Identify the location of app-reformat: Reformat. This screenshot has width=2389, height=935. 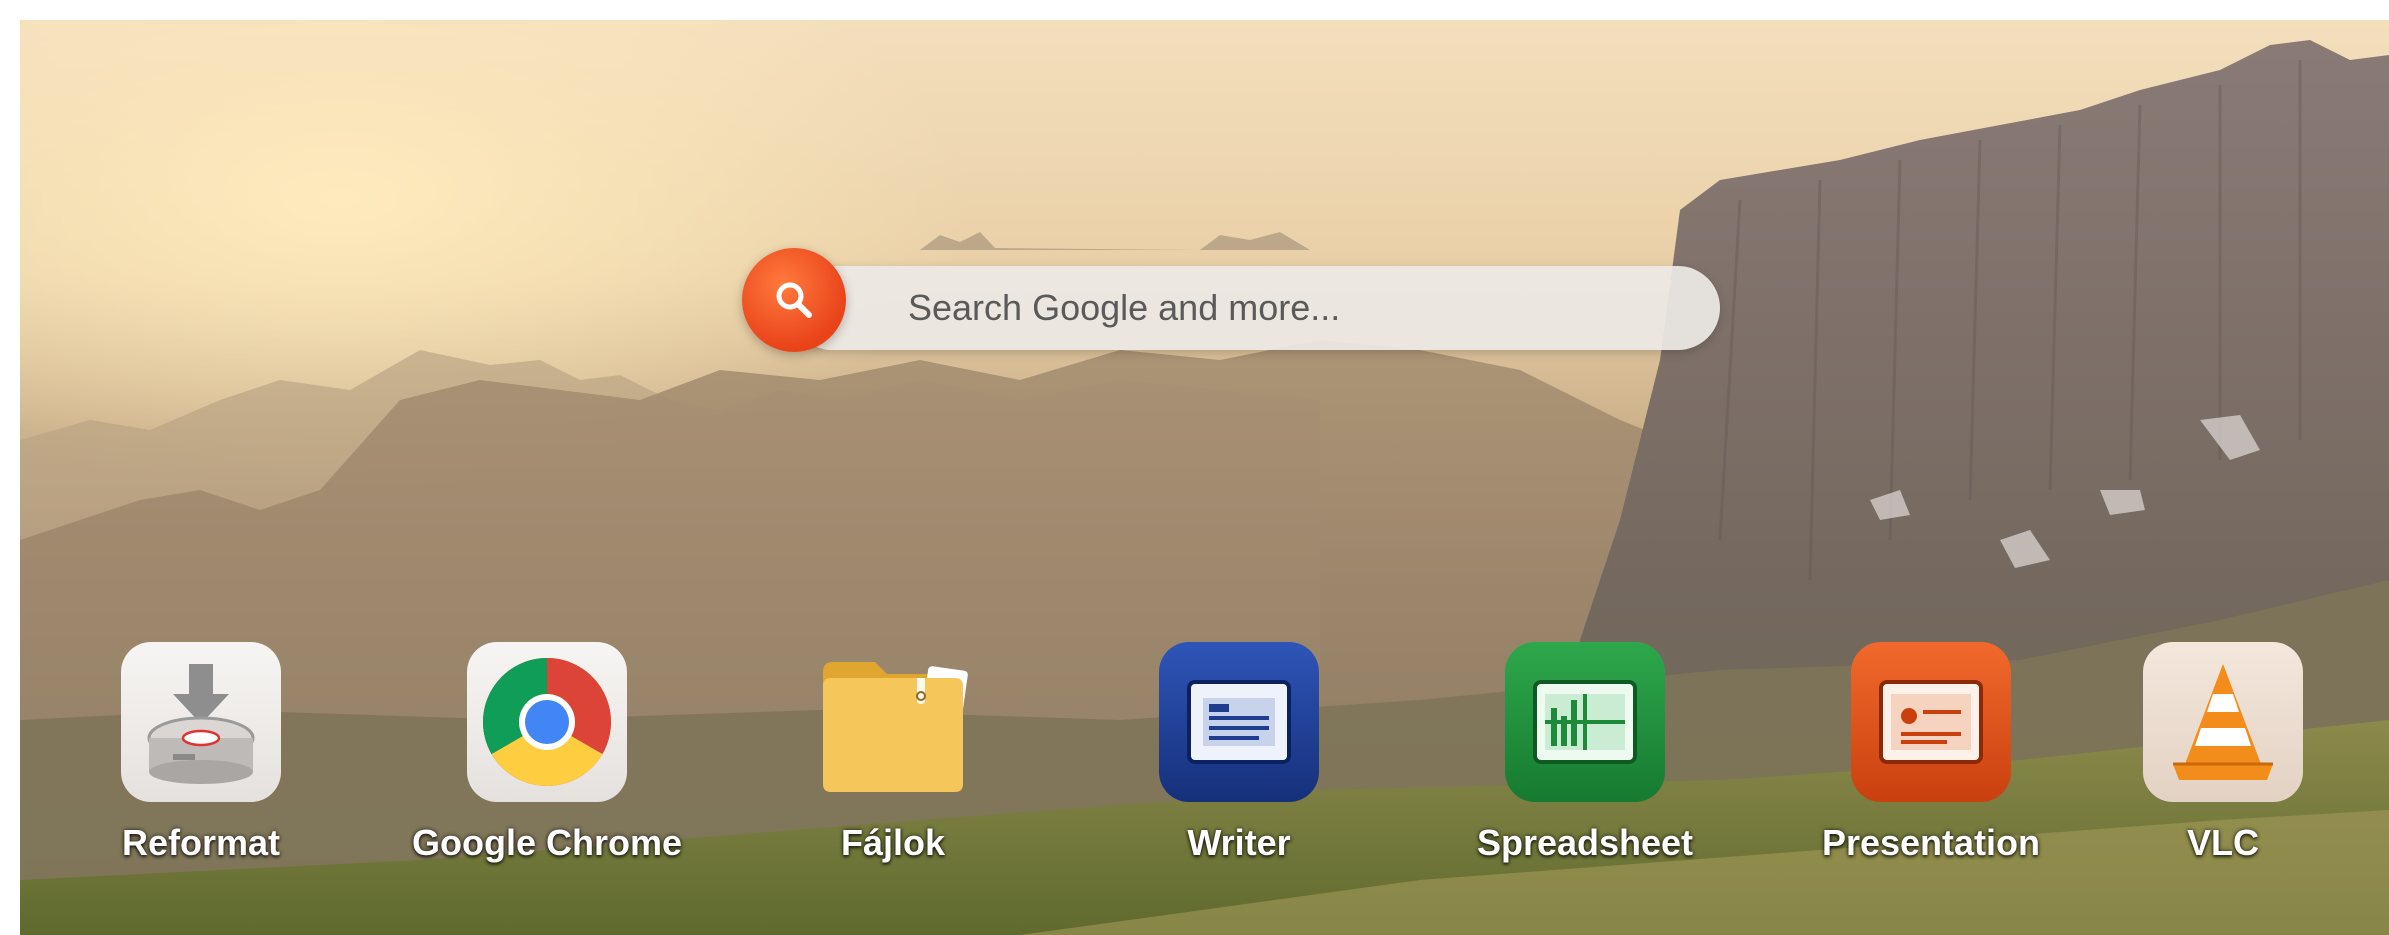
(201, 770).